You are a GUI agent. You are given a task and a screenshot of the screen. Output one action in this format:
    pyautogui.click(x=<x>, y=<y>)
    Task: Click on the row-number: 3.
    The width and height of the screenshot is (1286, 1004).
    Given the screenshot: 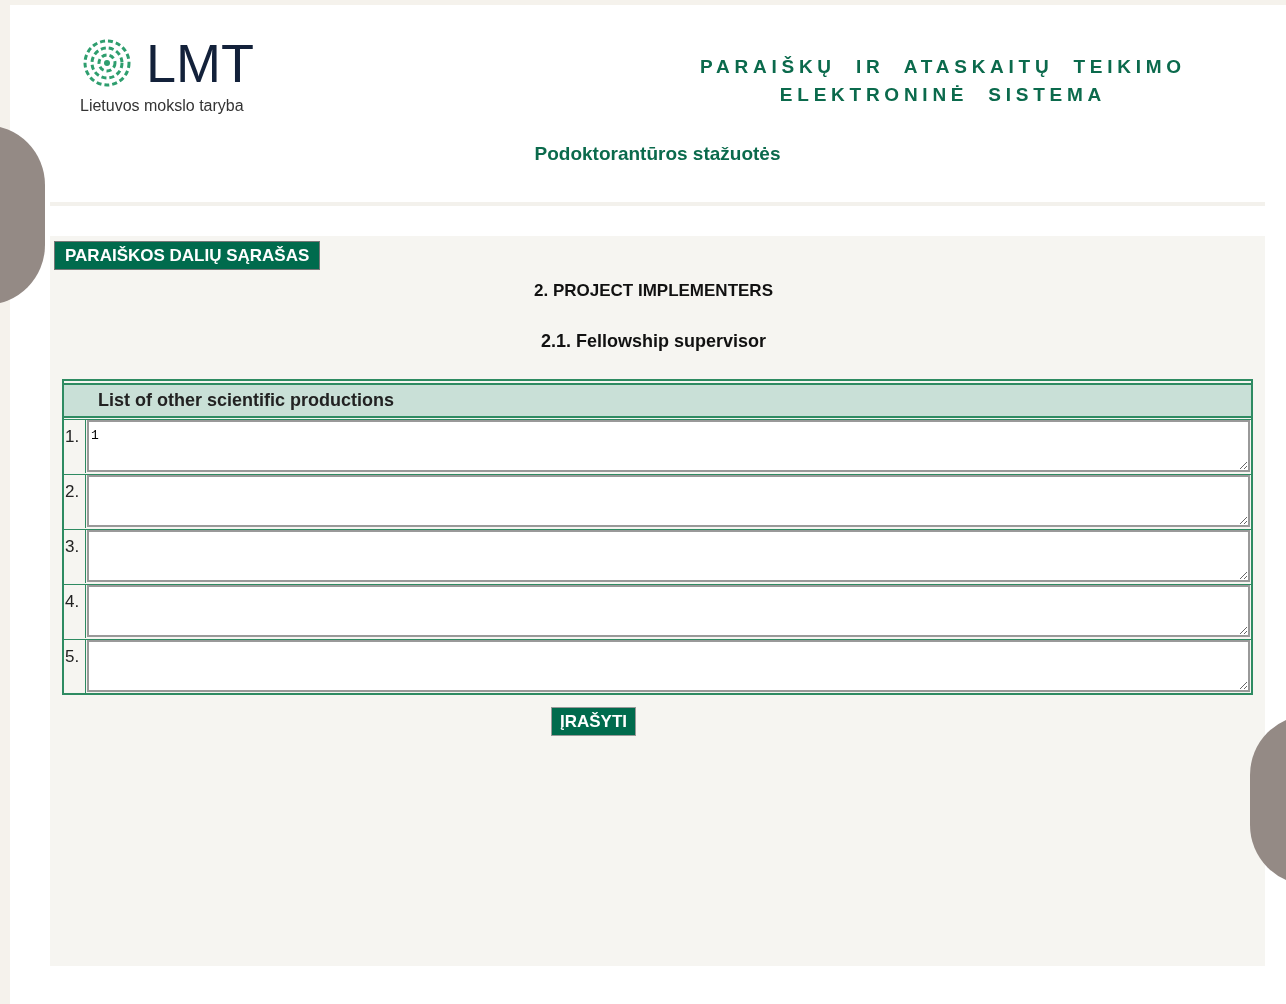 What is the action you would take?
    pyautogui.click(x=75, y=556)
    